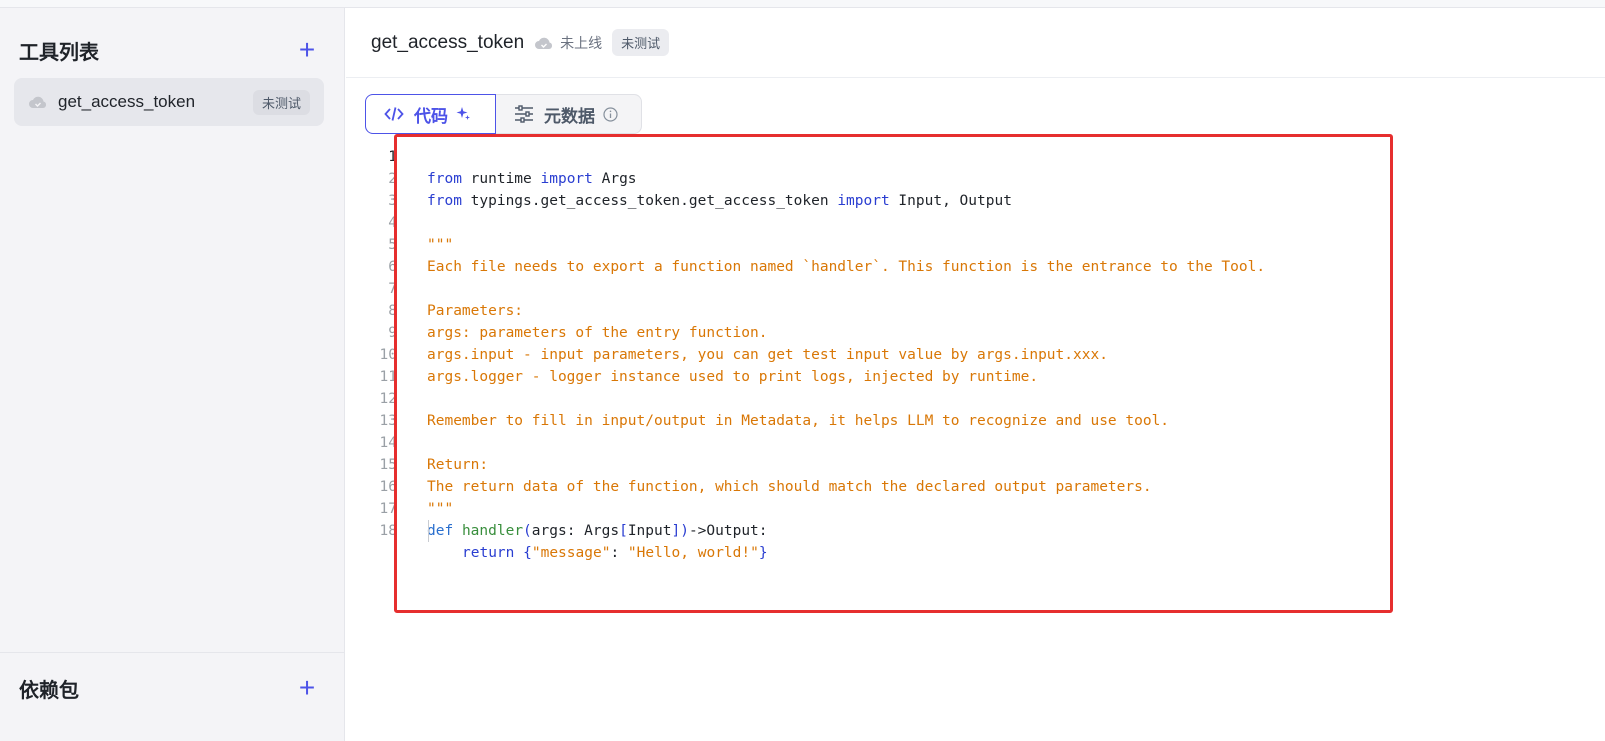 Image resolution: width=1605 pixels, height=741 pixels. I want to click on code-token: return, so click(488, 553).